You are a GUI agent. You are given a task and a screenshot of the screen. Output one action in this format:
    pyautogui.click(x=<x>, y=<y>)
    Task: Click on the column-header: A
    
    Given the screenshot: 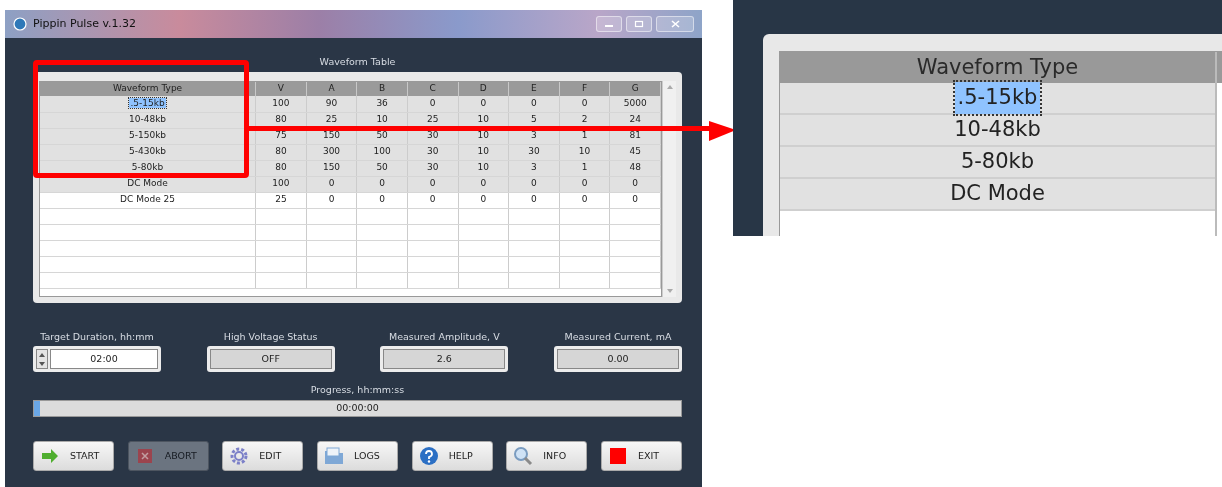 What is the action you would take?
    pyautogui.click(x=331, y=89)
    